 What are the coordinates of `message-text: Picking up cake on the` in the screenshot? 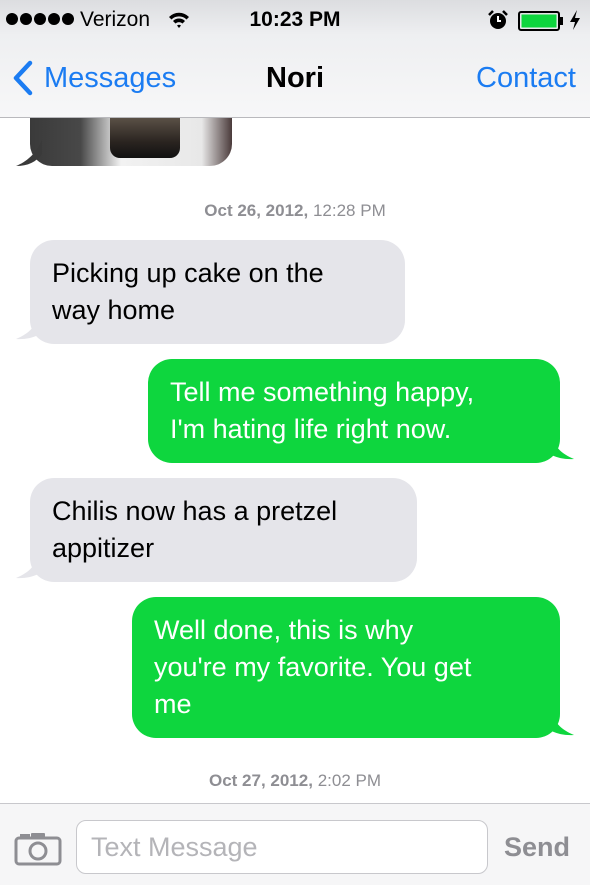 It's located at (188, 273).